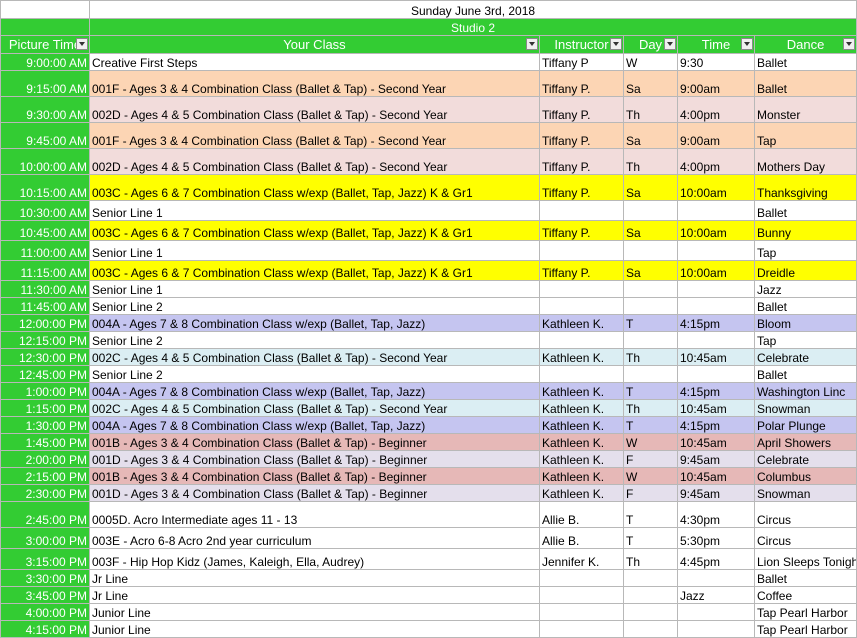  I want to click on cell-dance: Celebrate, so click(805, 357).